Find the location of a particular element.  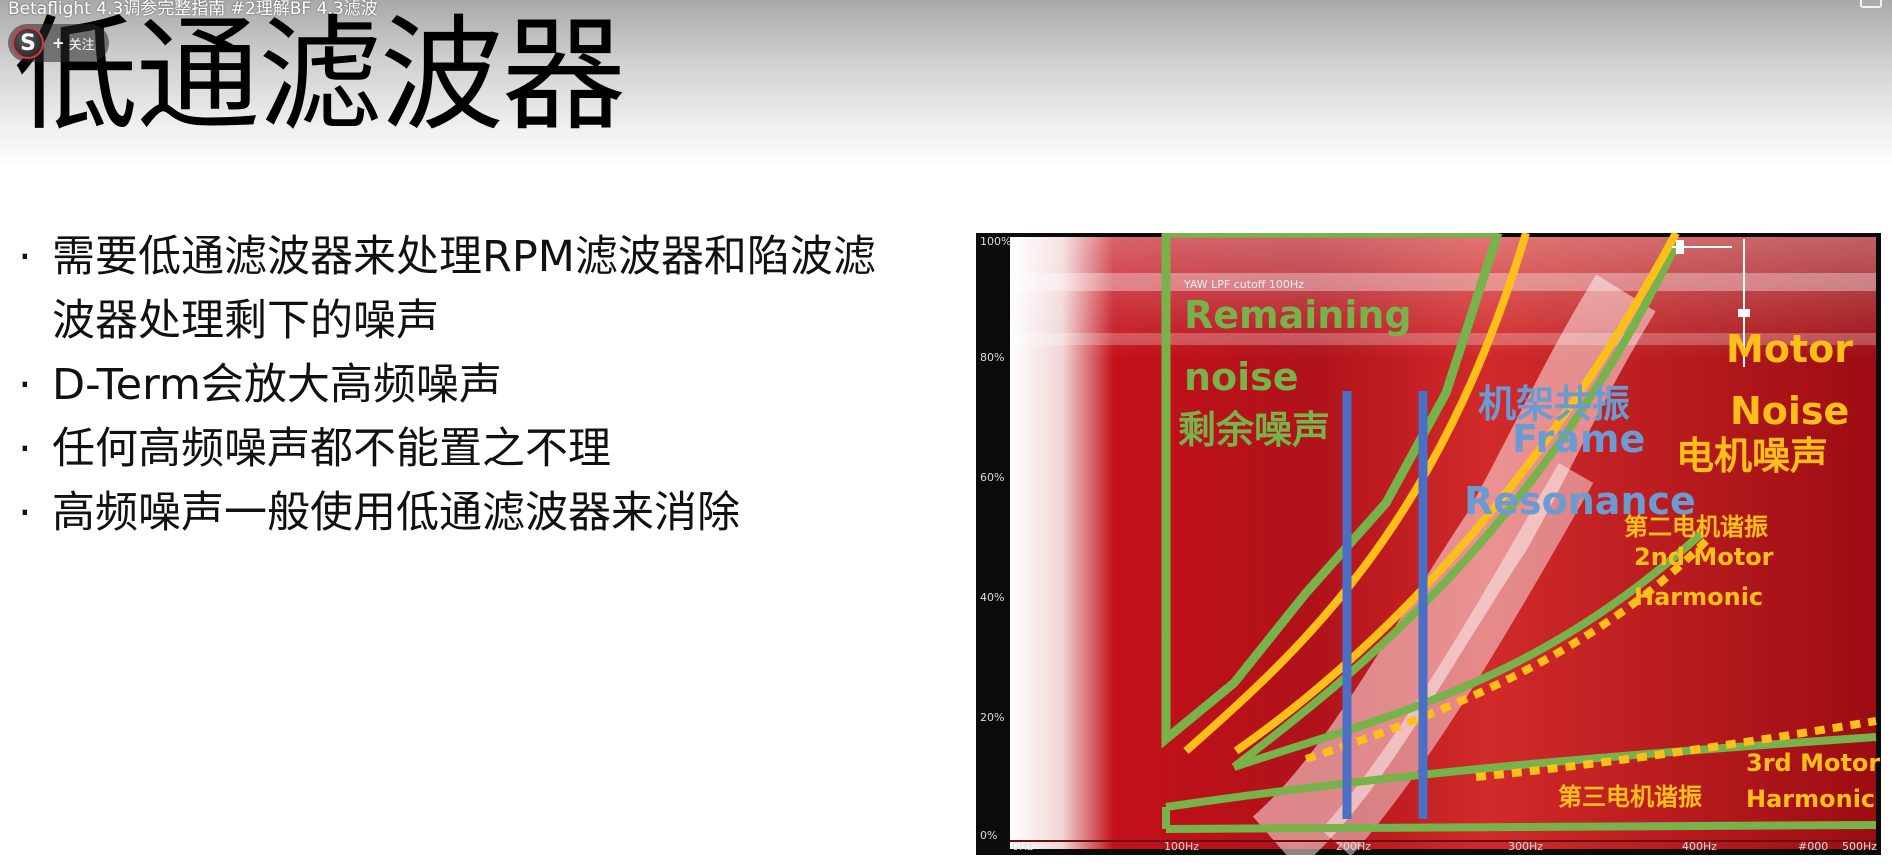

y-tick-label: 40% is located at coordinates (992, 597).